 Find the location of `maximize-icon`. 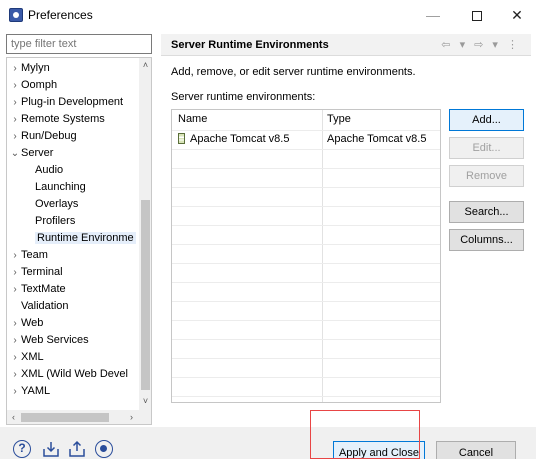

maximize-icon is located at coordinates (477, 16).